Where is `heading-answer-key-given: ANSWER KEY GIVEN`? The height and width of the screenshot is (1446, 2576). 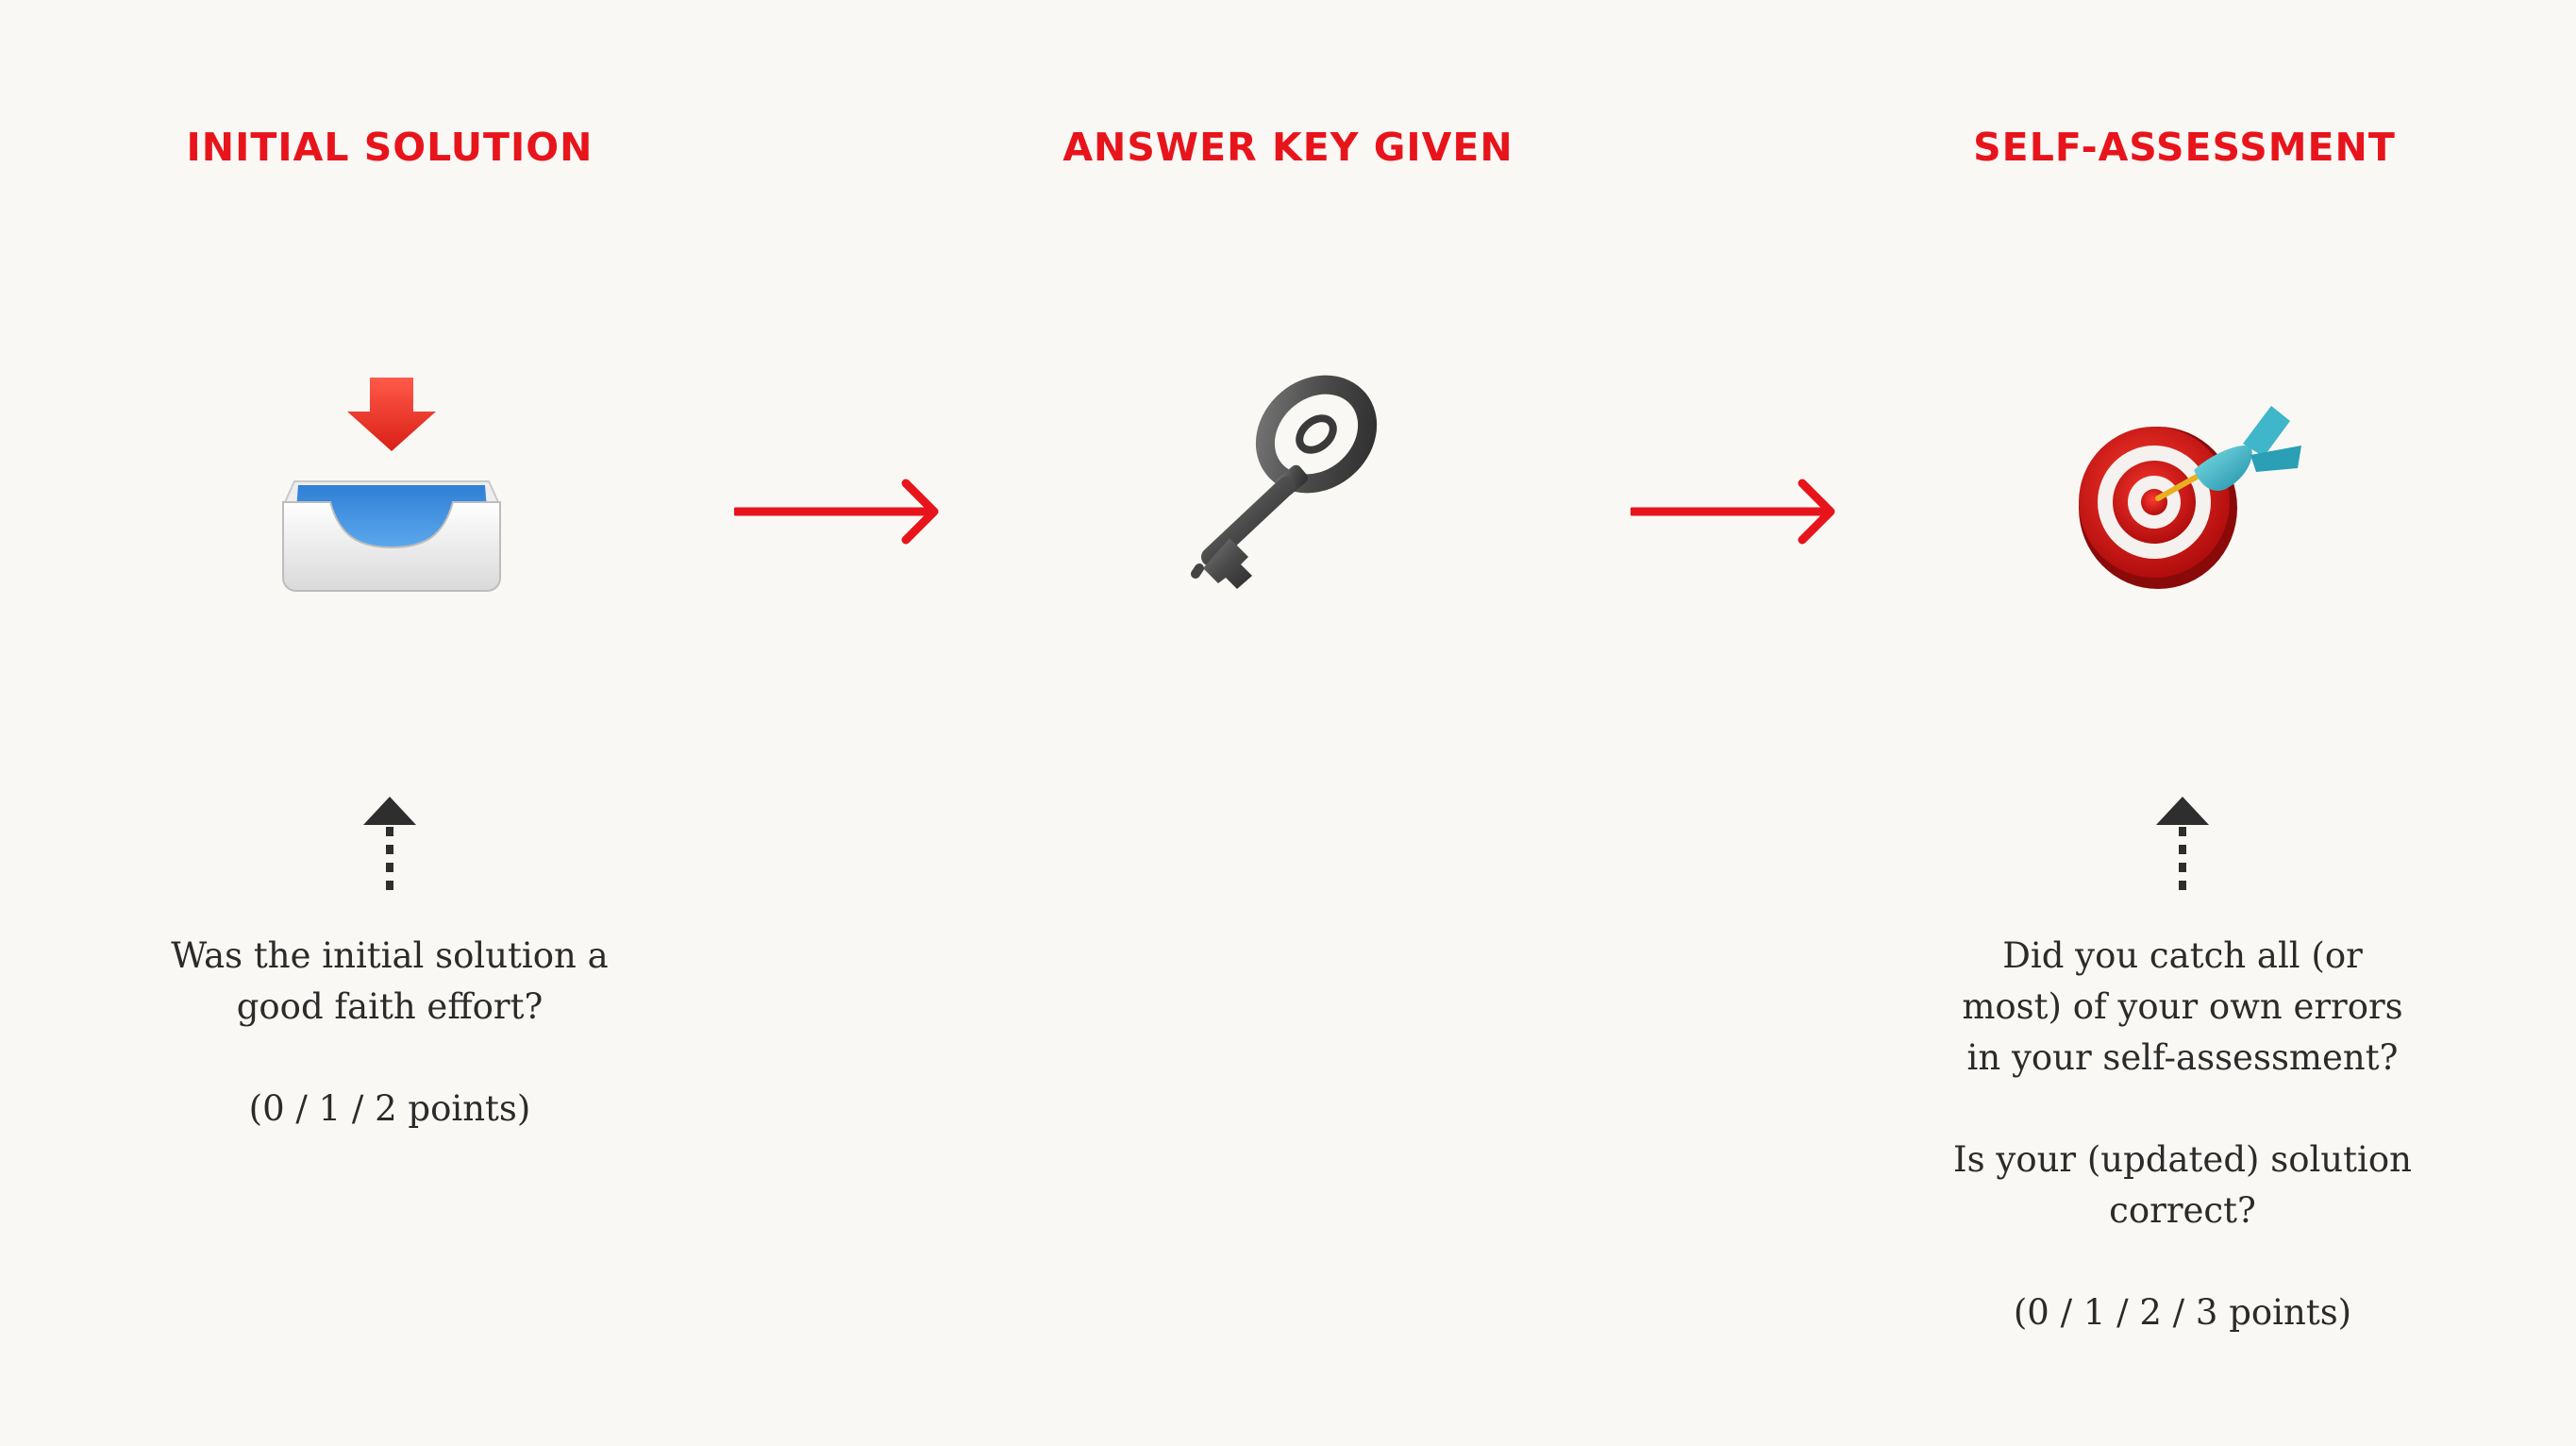 heading-answer-key-given: ANSWER KEY GIVEN is located at coordinates (1288, 147).